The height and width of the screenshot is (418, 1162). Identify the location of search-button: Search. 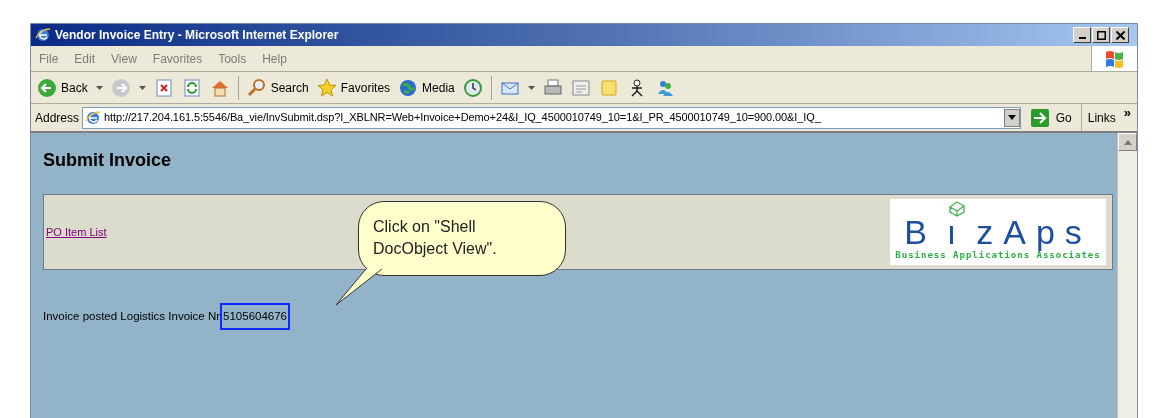
(277, 87).